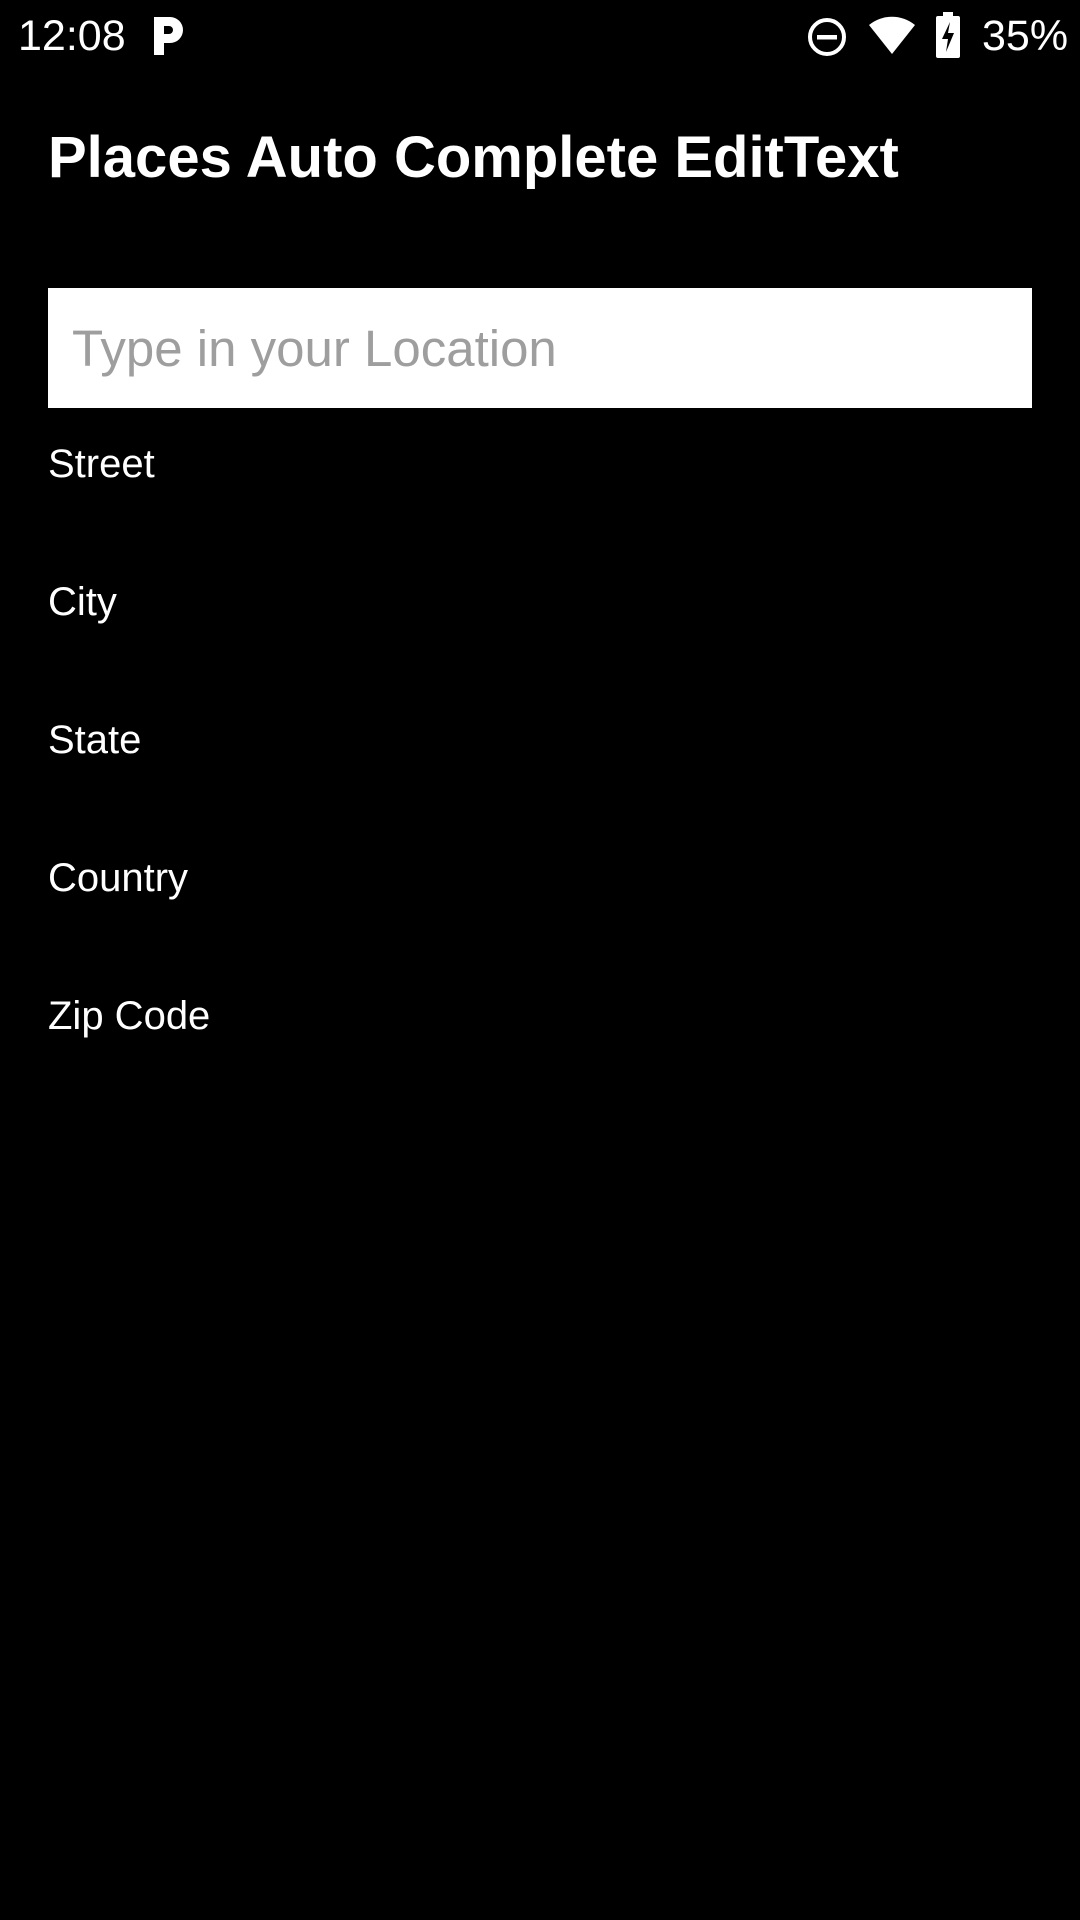  What do you see at coordinates (129, 1016) in the screenshot?
I see `zip-code-field: Zip Code` at bounding box center [129, 1016].